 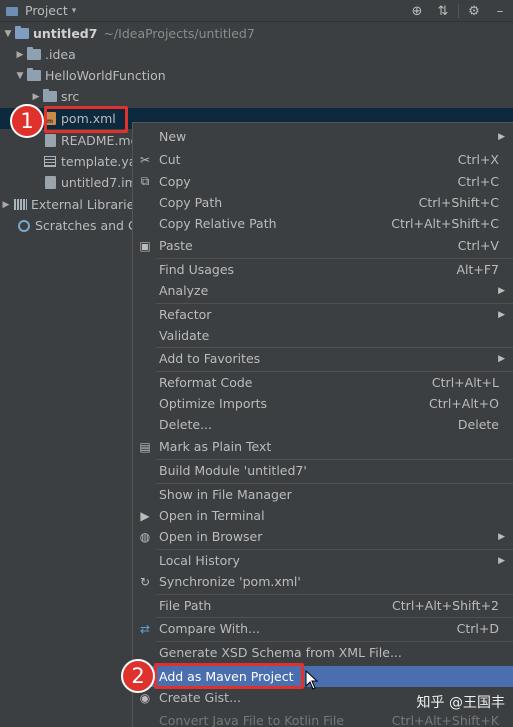 What do you see at coordinates (24, 226) in the screenshot?
I see `scratches-icon` at bounding box center [24, 226].